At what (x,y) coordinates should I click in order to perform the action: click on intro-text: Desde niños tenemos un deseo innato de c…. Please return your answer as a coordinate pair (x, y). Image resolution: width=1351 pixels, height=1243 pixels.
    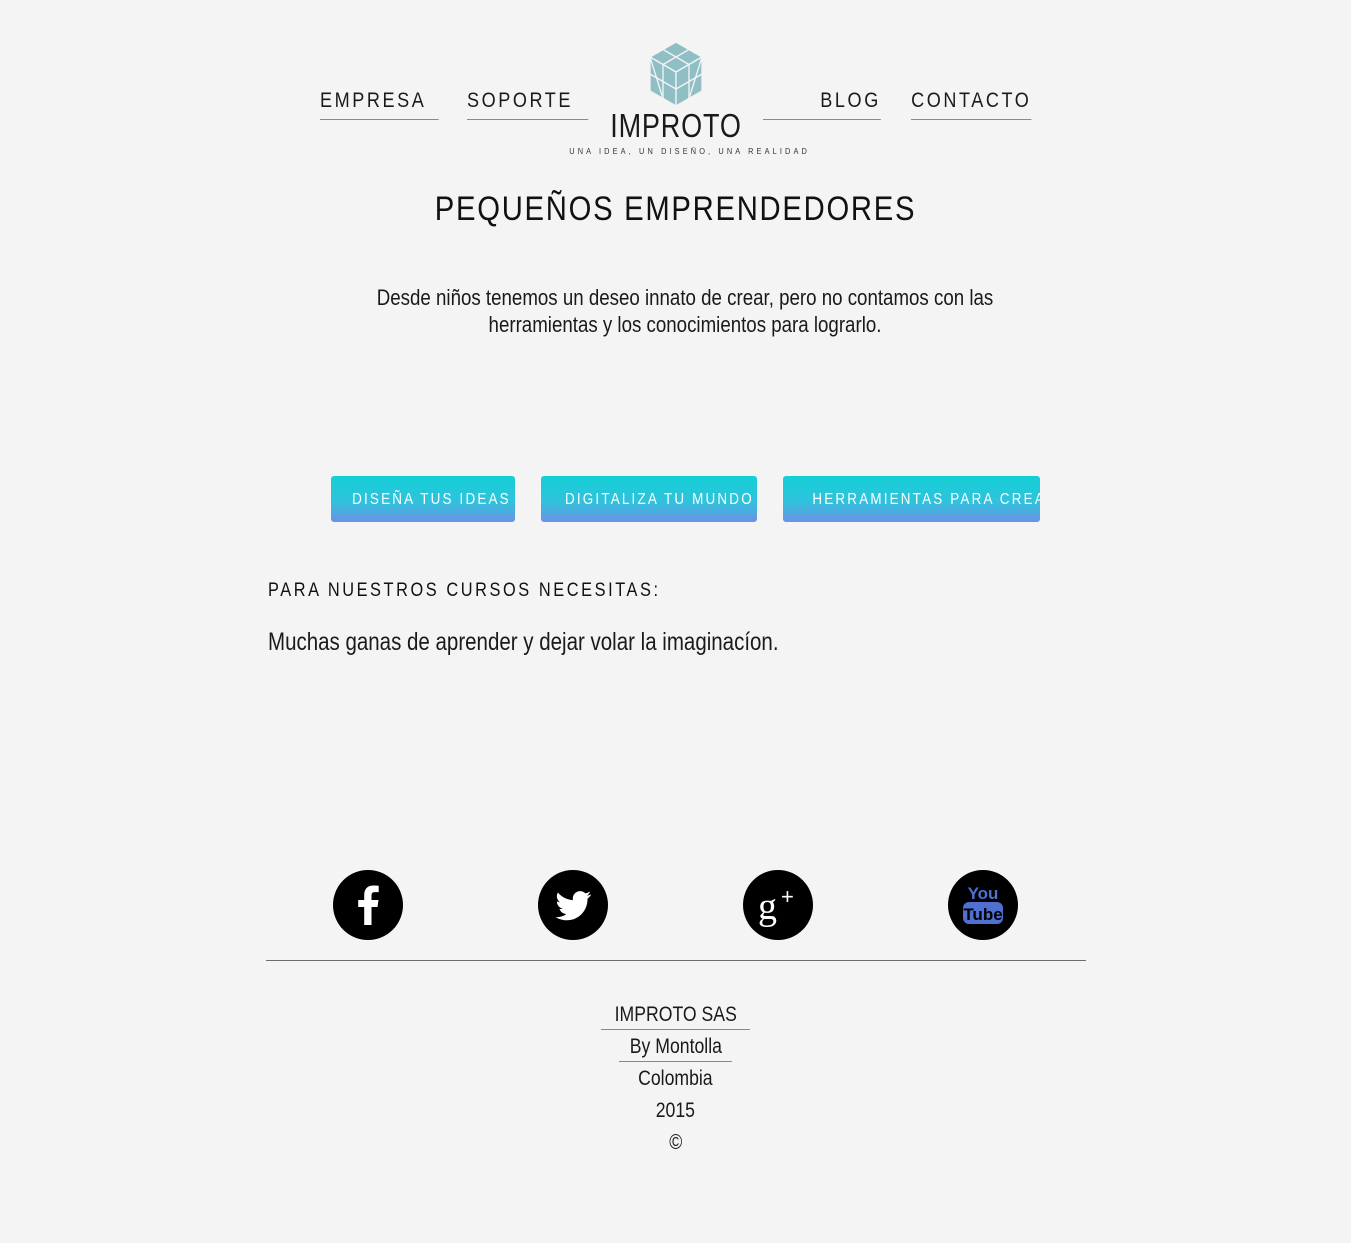
    Looking at the image, I should click on (685, 311).